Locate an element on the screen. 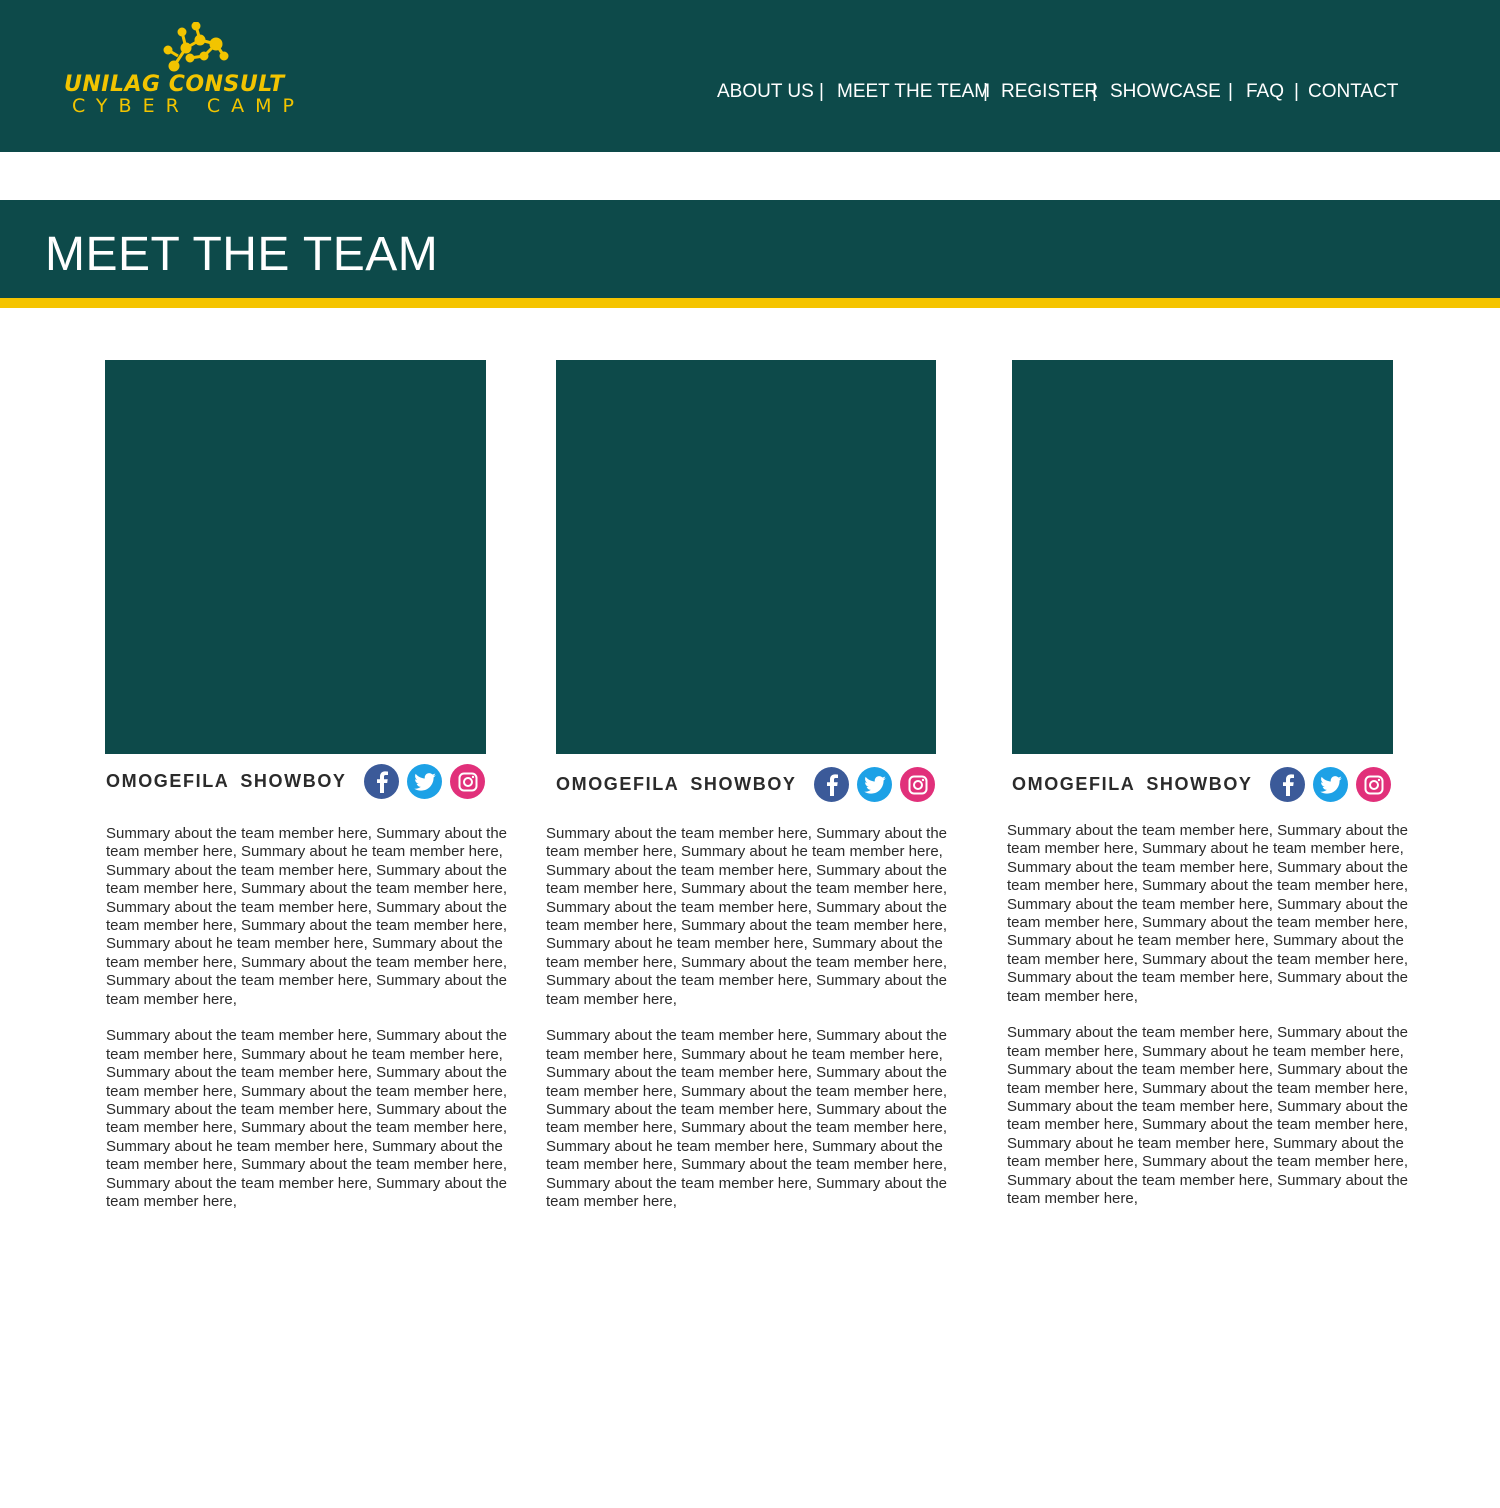 The image size is (1500, 1508). page-title: MEET THE TEAM is located at coordinates (242, 254).